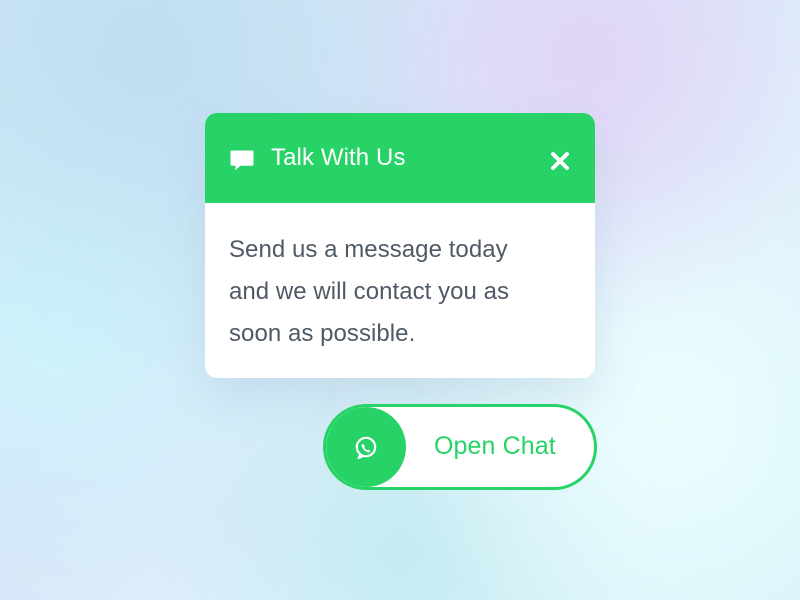  I want to click on open-chat-button: Open Chat, so click(460, 447).